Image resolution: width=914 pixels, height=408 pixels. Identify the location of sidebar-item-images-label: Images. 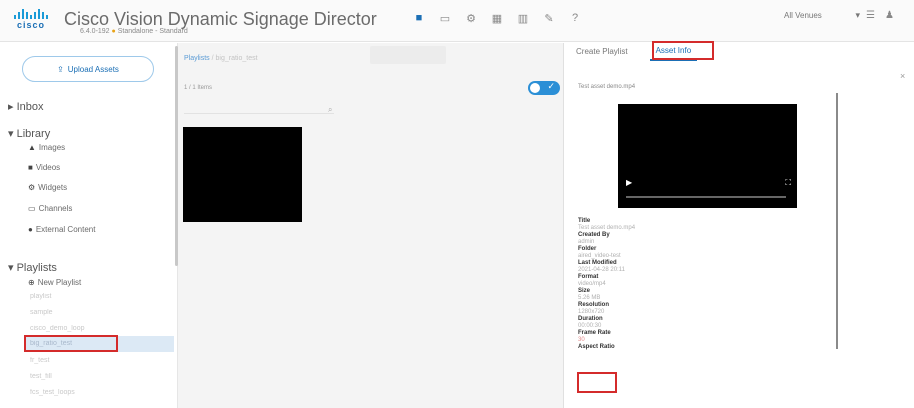
(52, 147).